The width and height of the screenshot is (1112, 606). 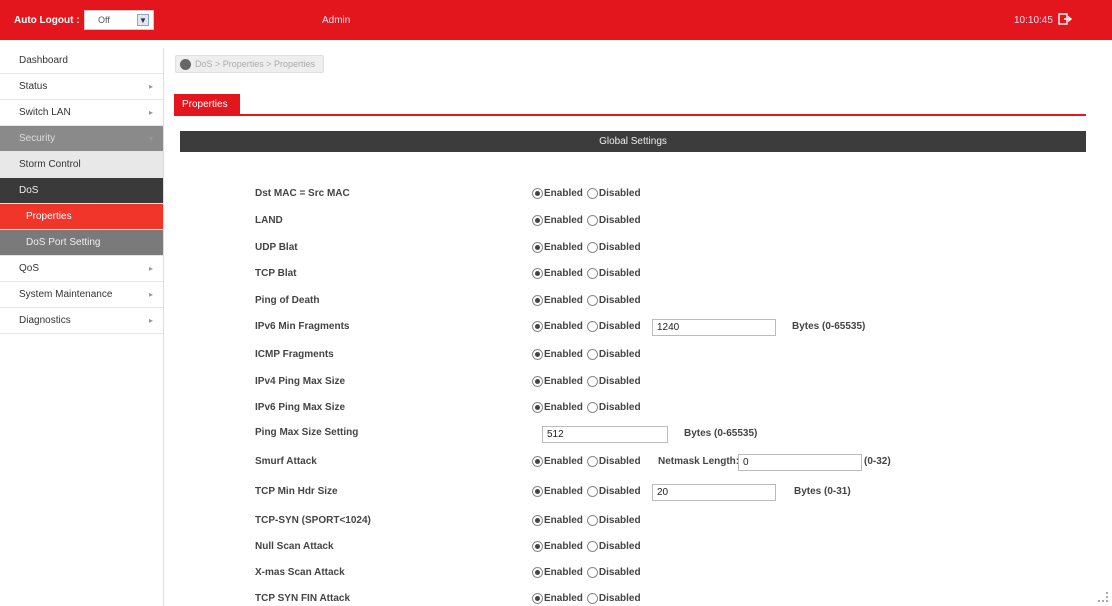 I want to click on setting-row: IPv4 Ping Max Size Enabled Disabled, so click(x=556, y=383).